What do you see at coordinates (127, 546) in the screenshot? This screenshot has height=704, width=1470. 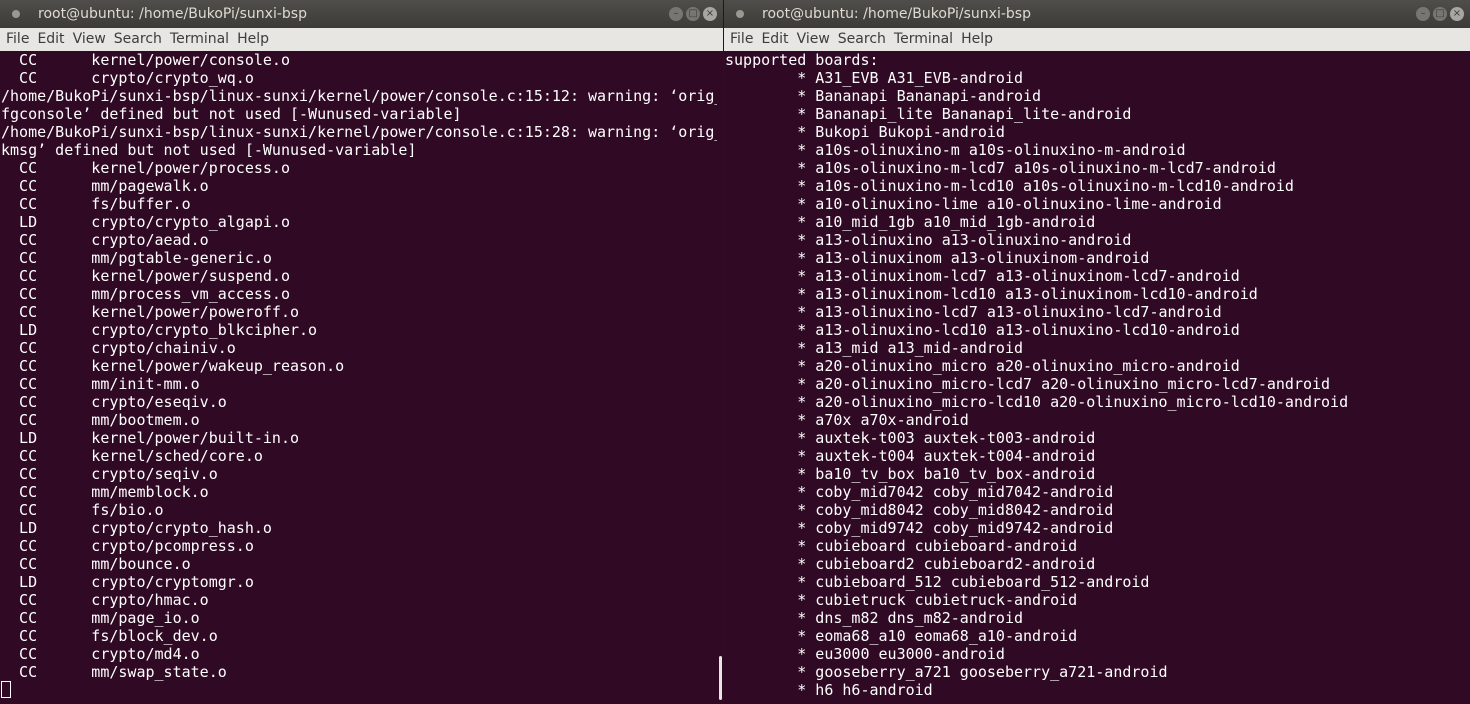 I see `terminal-line: CC crypto/pcompress.o` at bounding box center [127, 546].